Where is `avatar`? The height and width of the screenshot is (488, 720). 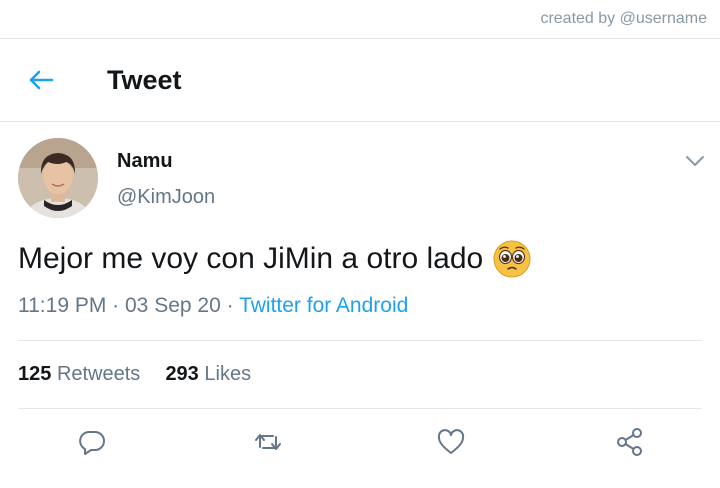
avatar is located at coordinates (58, 178).